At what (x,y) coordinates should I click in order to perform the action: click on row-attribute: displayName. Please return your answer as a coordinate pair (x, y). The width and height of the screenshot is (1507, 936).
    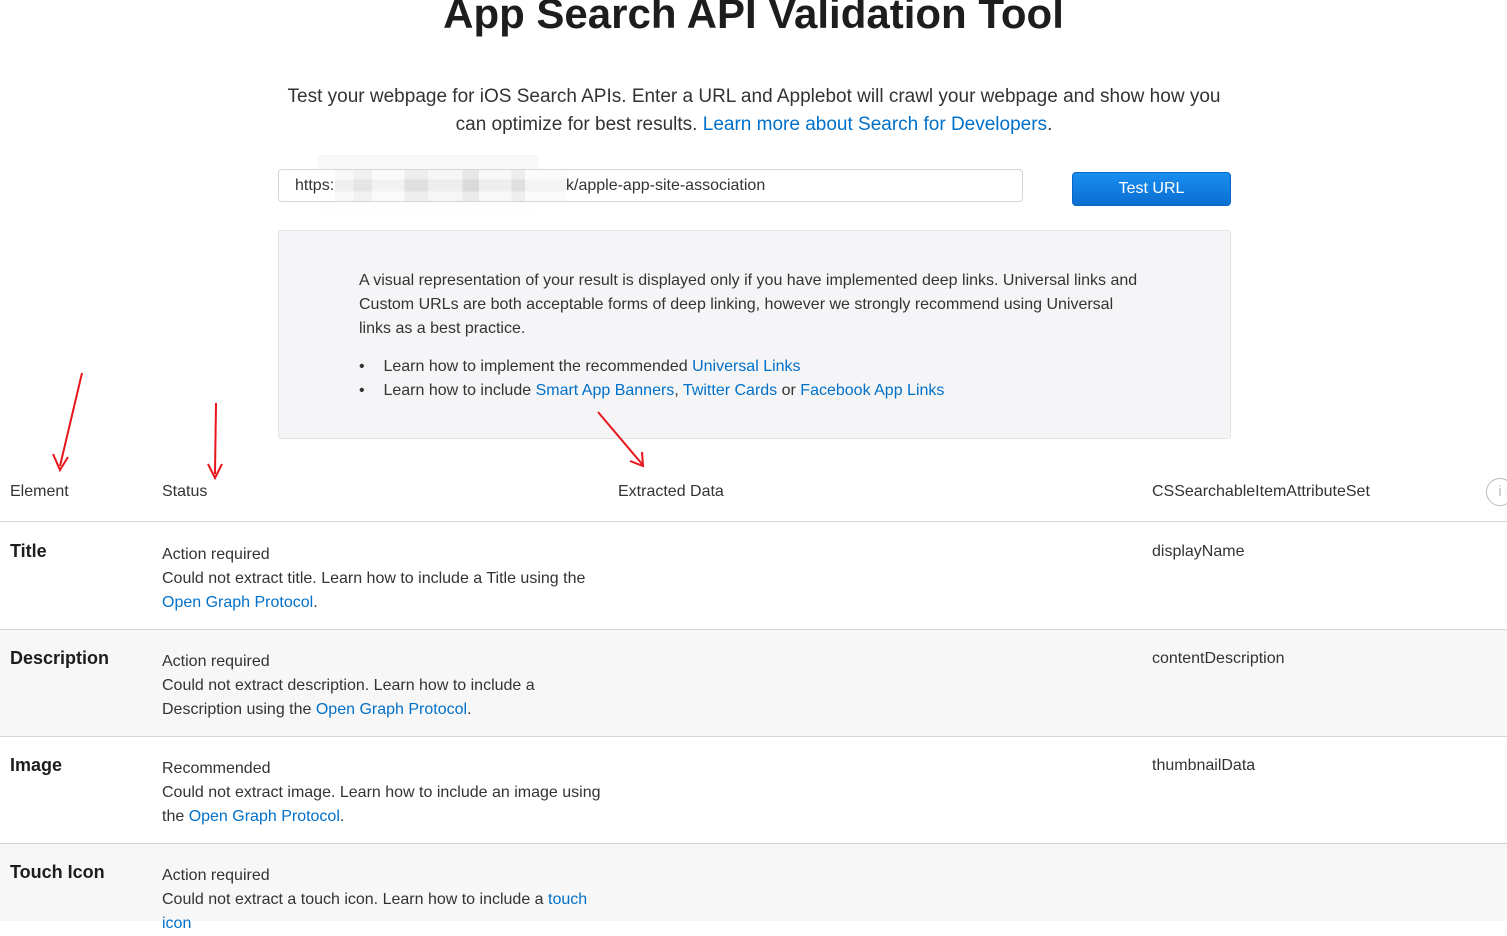
    Looking at the image, I should click on (1198, 551).